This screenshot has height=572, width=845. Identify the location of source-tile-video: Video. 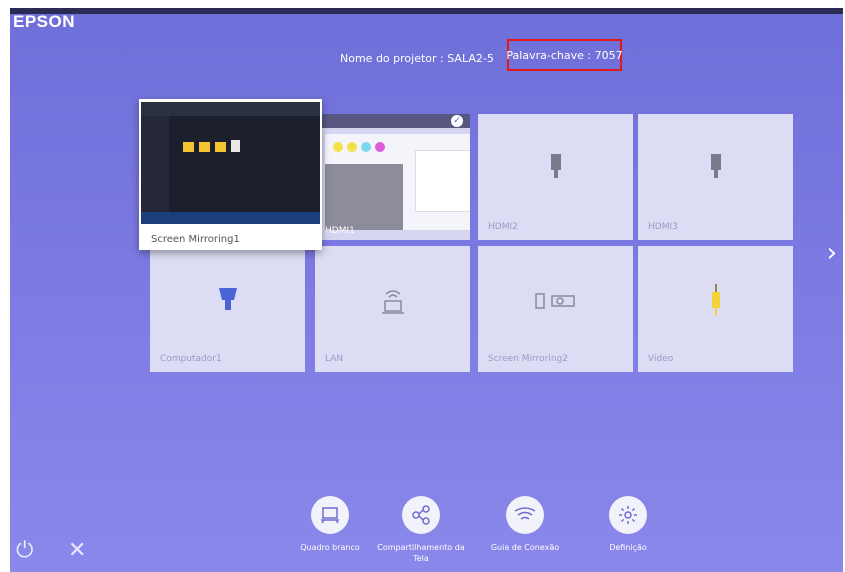
(715, 309).